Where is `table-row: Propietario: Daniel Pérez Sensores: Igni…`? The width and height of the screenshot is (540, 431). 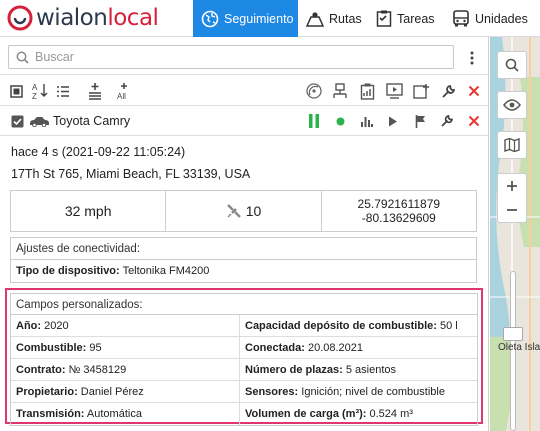
table-row: Propietario: Daniel Pérez Sensores: Igni… is located at coordinates (244, 392).